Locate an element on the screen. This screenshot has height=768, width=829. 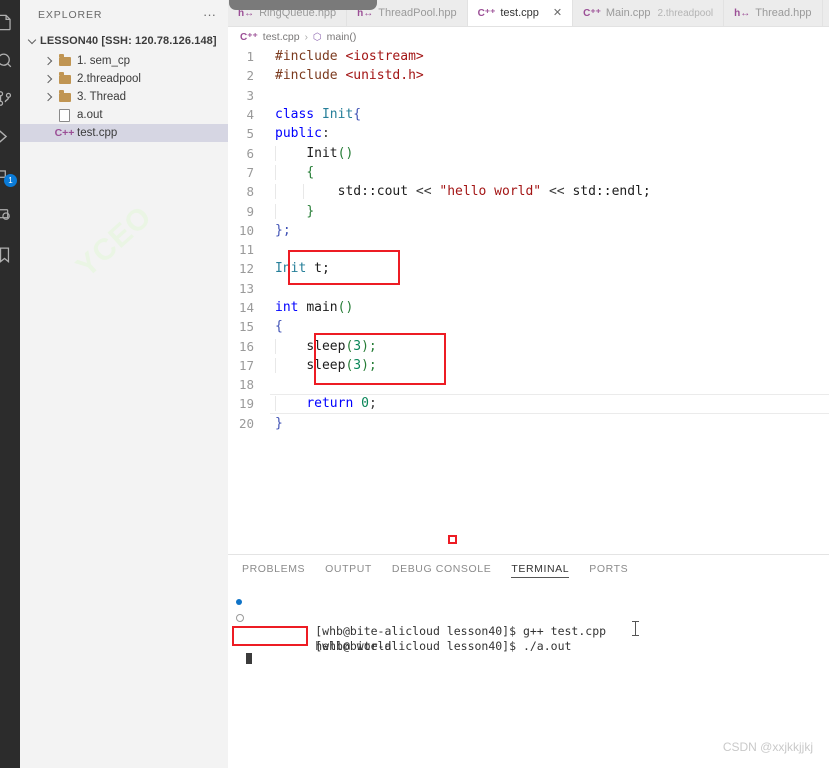
sidebar-watermark: YCEO is located at coordinates (114, 241).